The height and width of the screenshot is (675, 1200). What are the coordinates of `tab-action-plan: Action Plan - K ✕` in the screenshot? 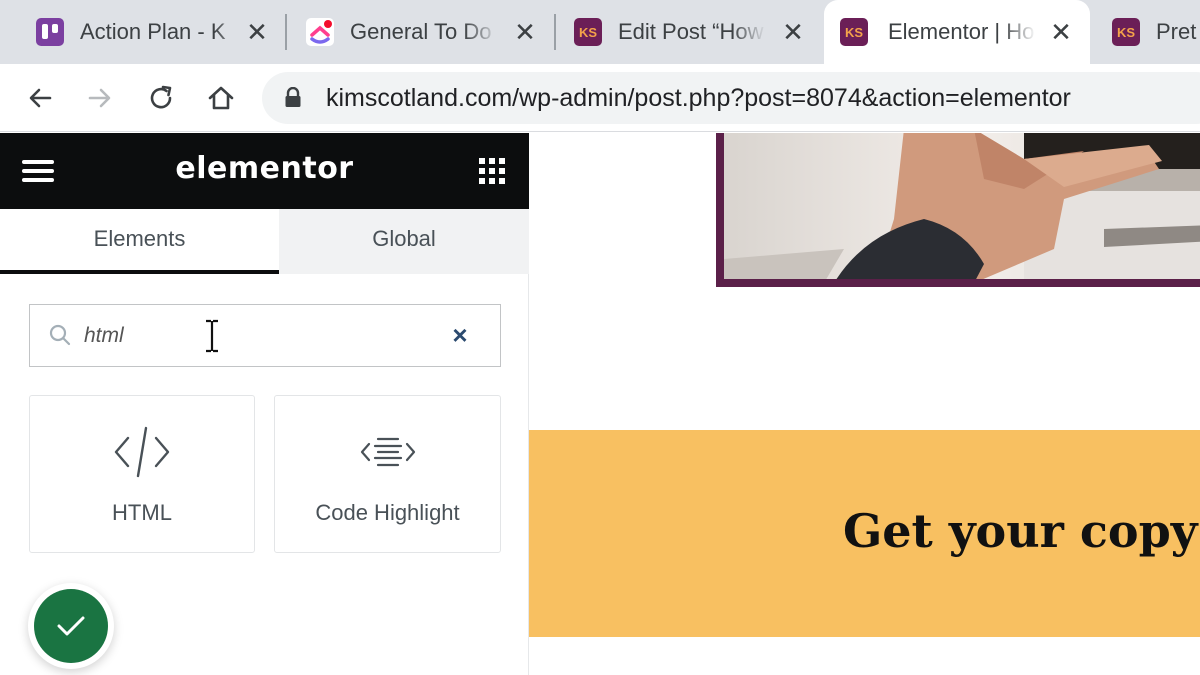 It's located at (151, 32).